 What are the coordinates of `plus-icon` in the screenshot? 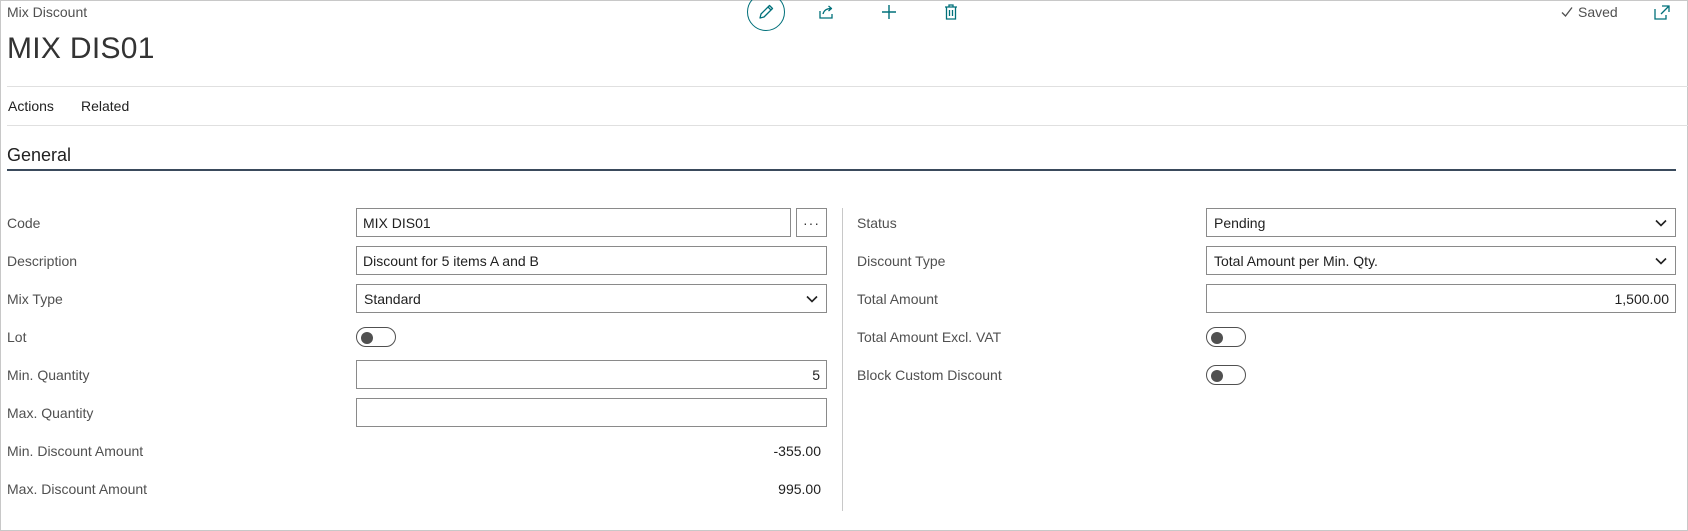 It's located at (889, 12).